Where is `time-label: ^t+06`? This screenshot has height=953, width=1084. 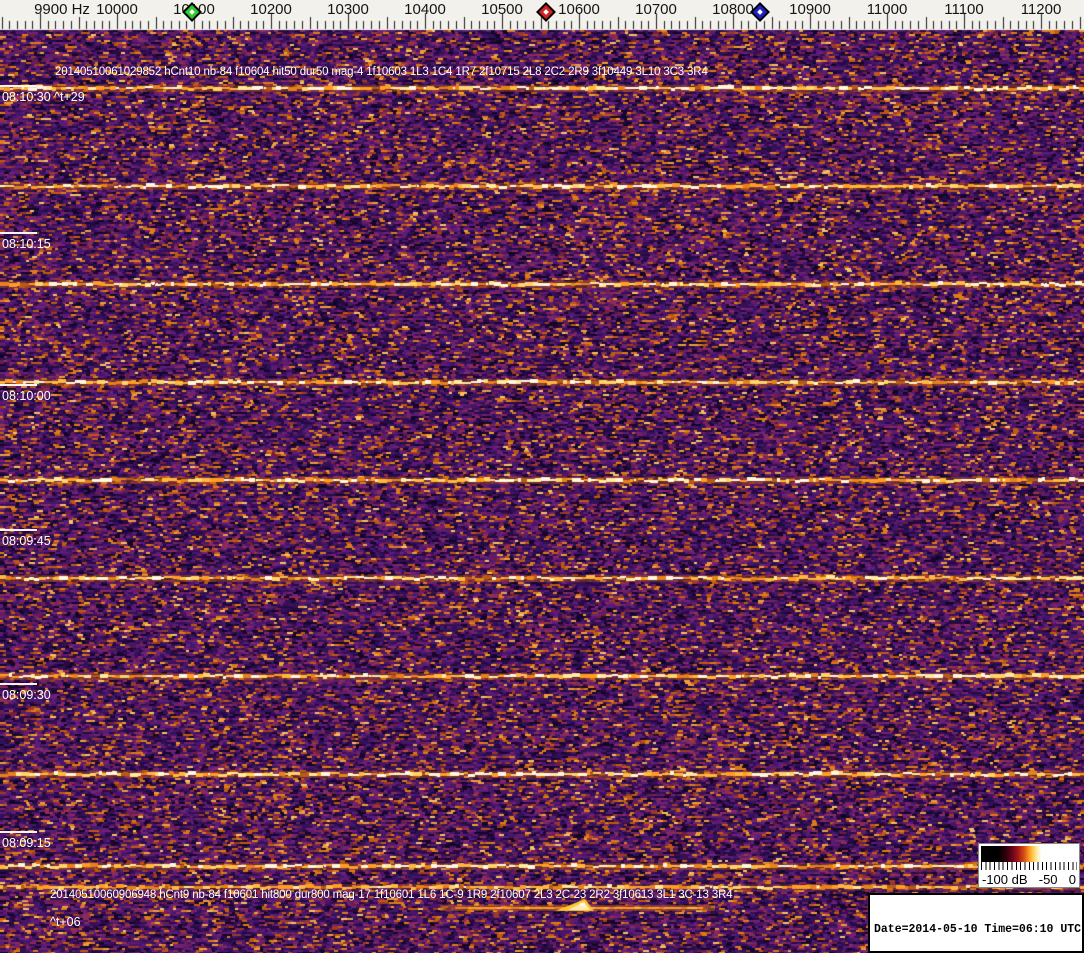 time-label: ^t+06 is located at coordinates (65, 922).